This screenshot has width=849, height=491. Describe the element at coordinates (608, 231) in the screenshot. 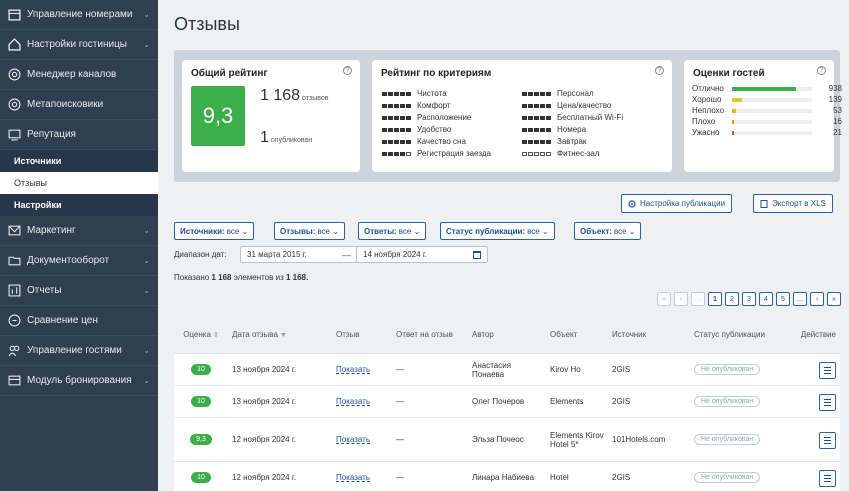

I see `filter-object: Объект: все ⌄` at that location.